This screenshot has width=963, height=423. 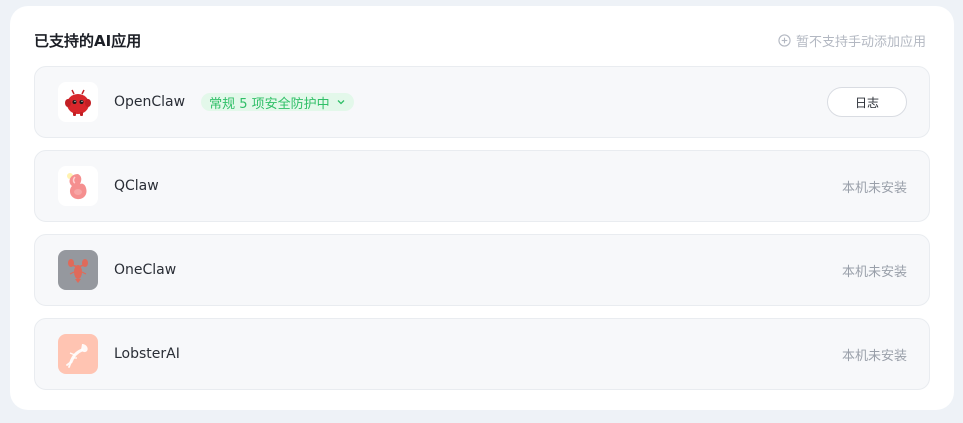 I want to click on protection-status-tag: 常规 5 项安全防护中, so click(x=277, y=102).